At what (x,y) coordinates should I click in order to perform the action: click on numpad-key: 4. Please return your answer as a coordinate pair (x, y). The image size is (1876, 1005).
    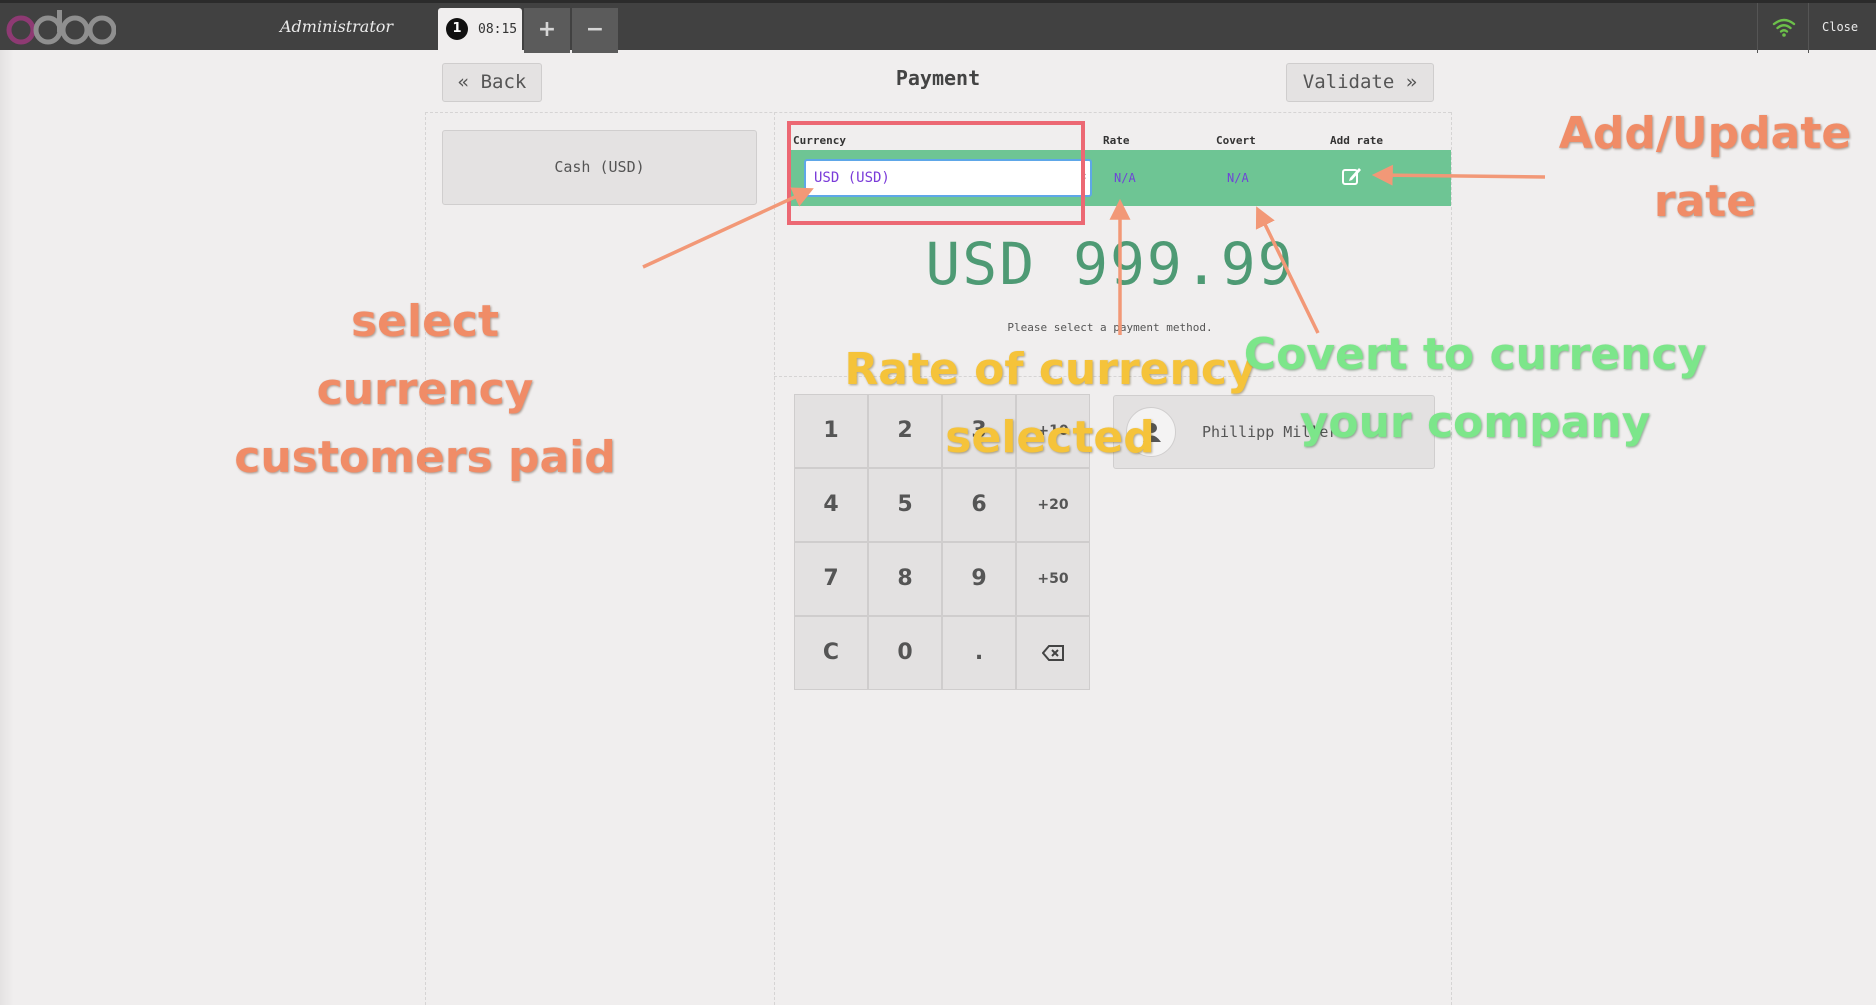
    Looking at the image, I should click on (831, 505).